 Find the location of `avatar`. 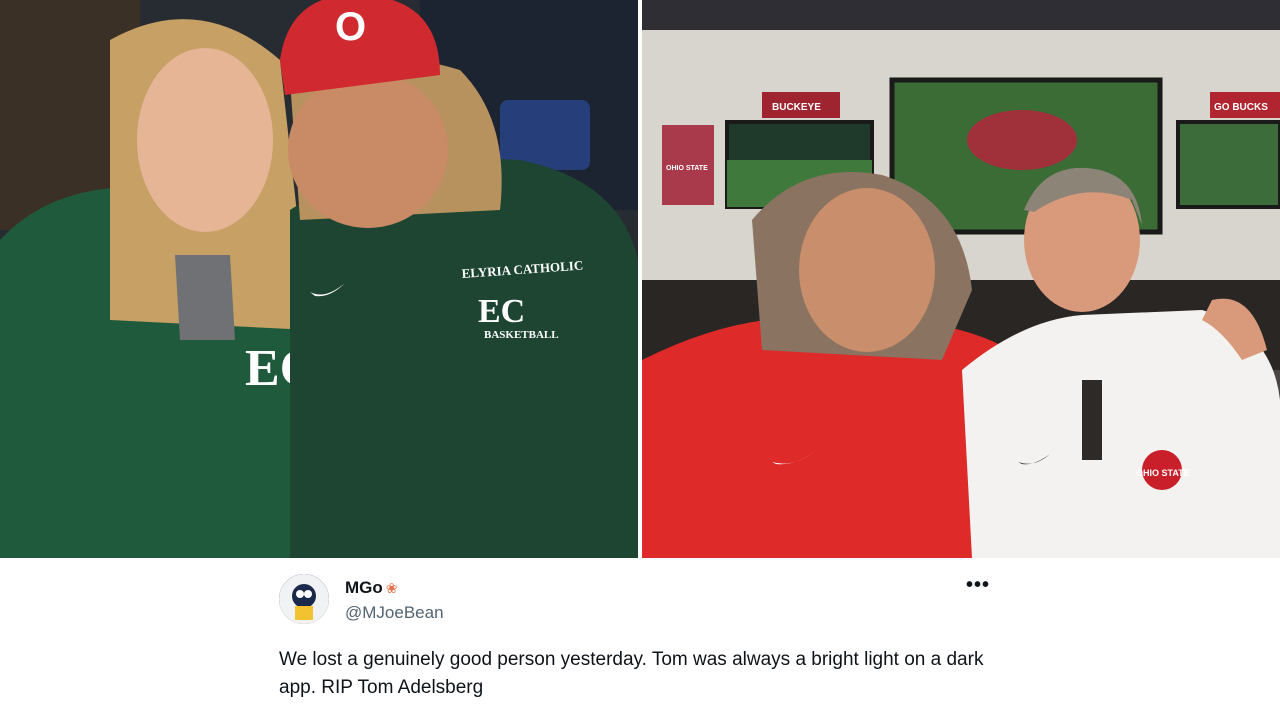

avatar is located at coordinates (304, 599).